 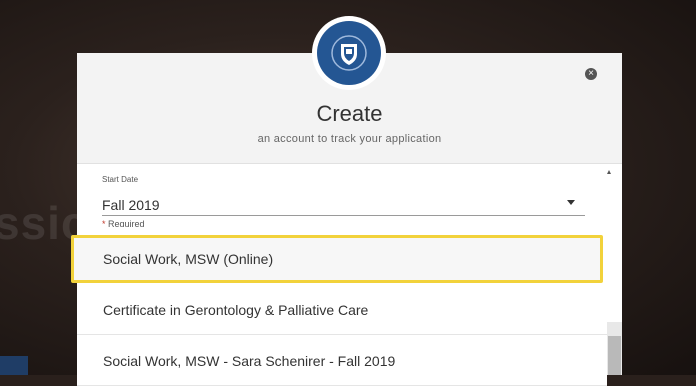 I want to click on shield-crest-icon, so click(x=349, y=53).